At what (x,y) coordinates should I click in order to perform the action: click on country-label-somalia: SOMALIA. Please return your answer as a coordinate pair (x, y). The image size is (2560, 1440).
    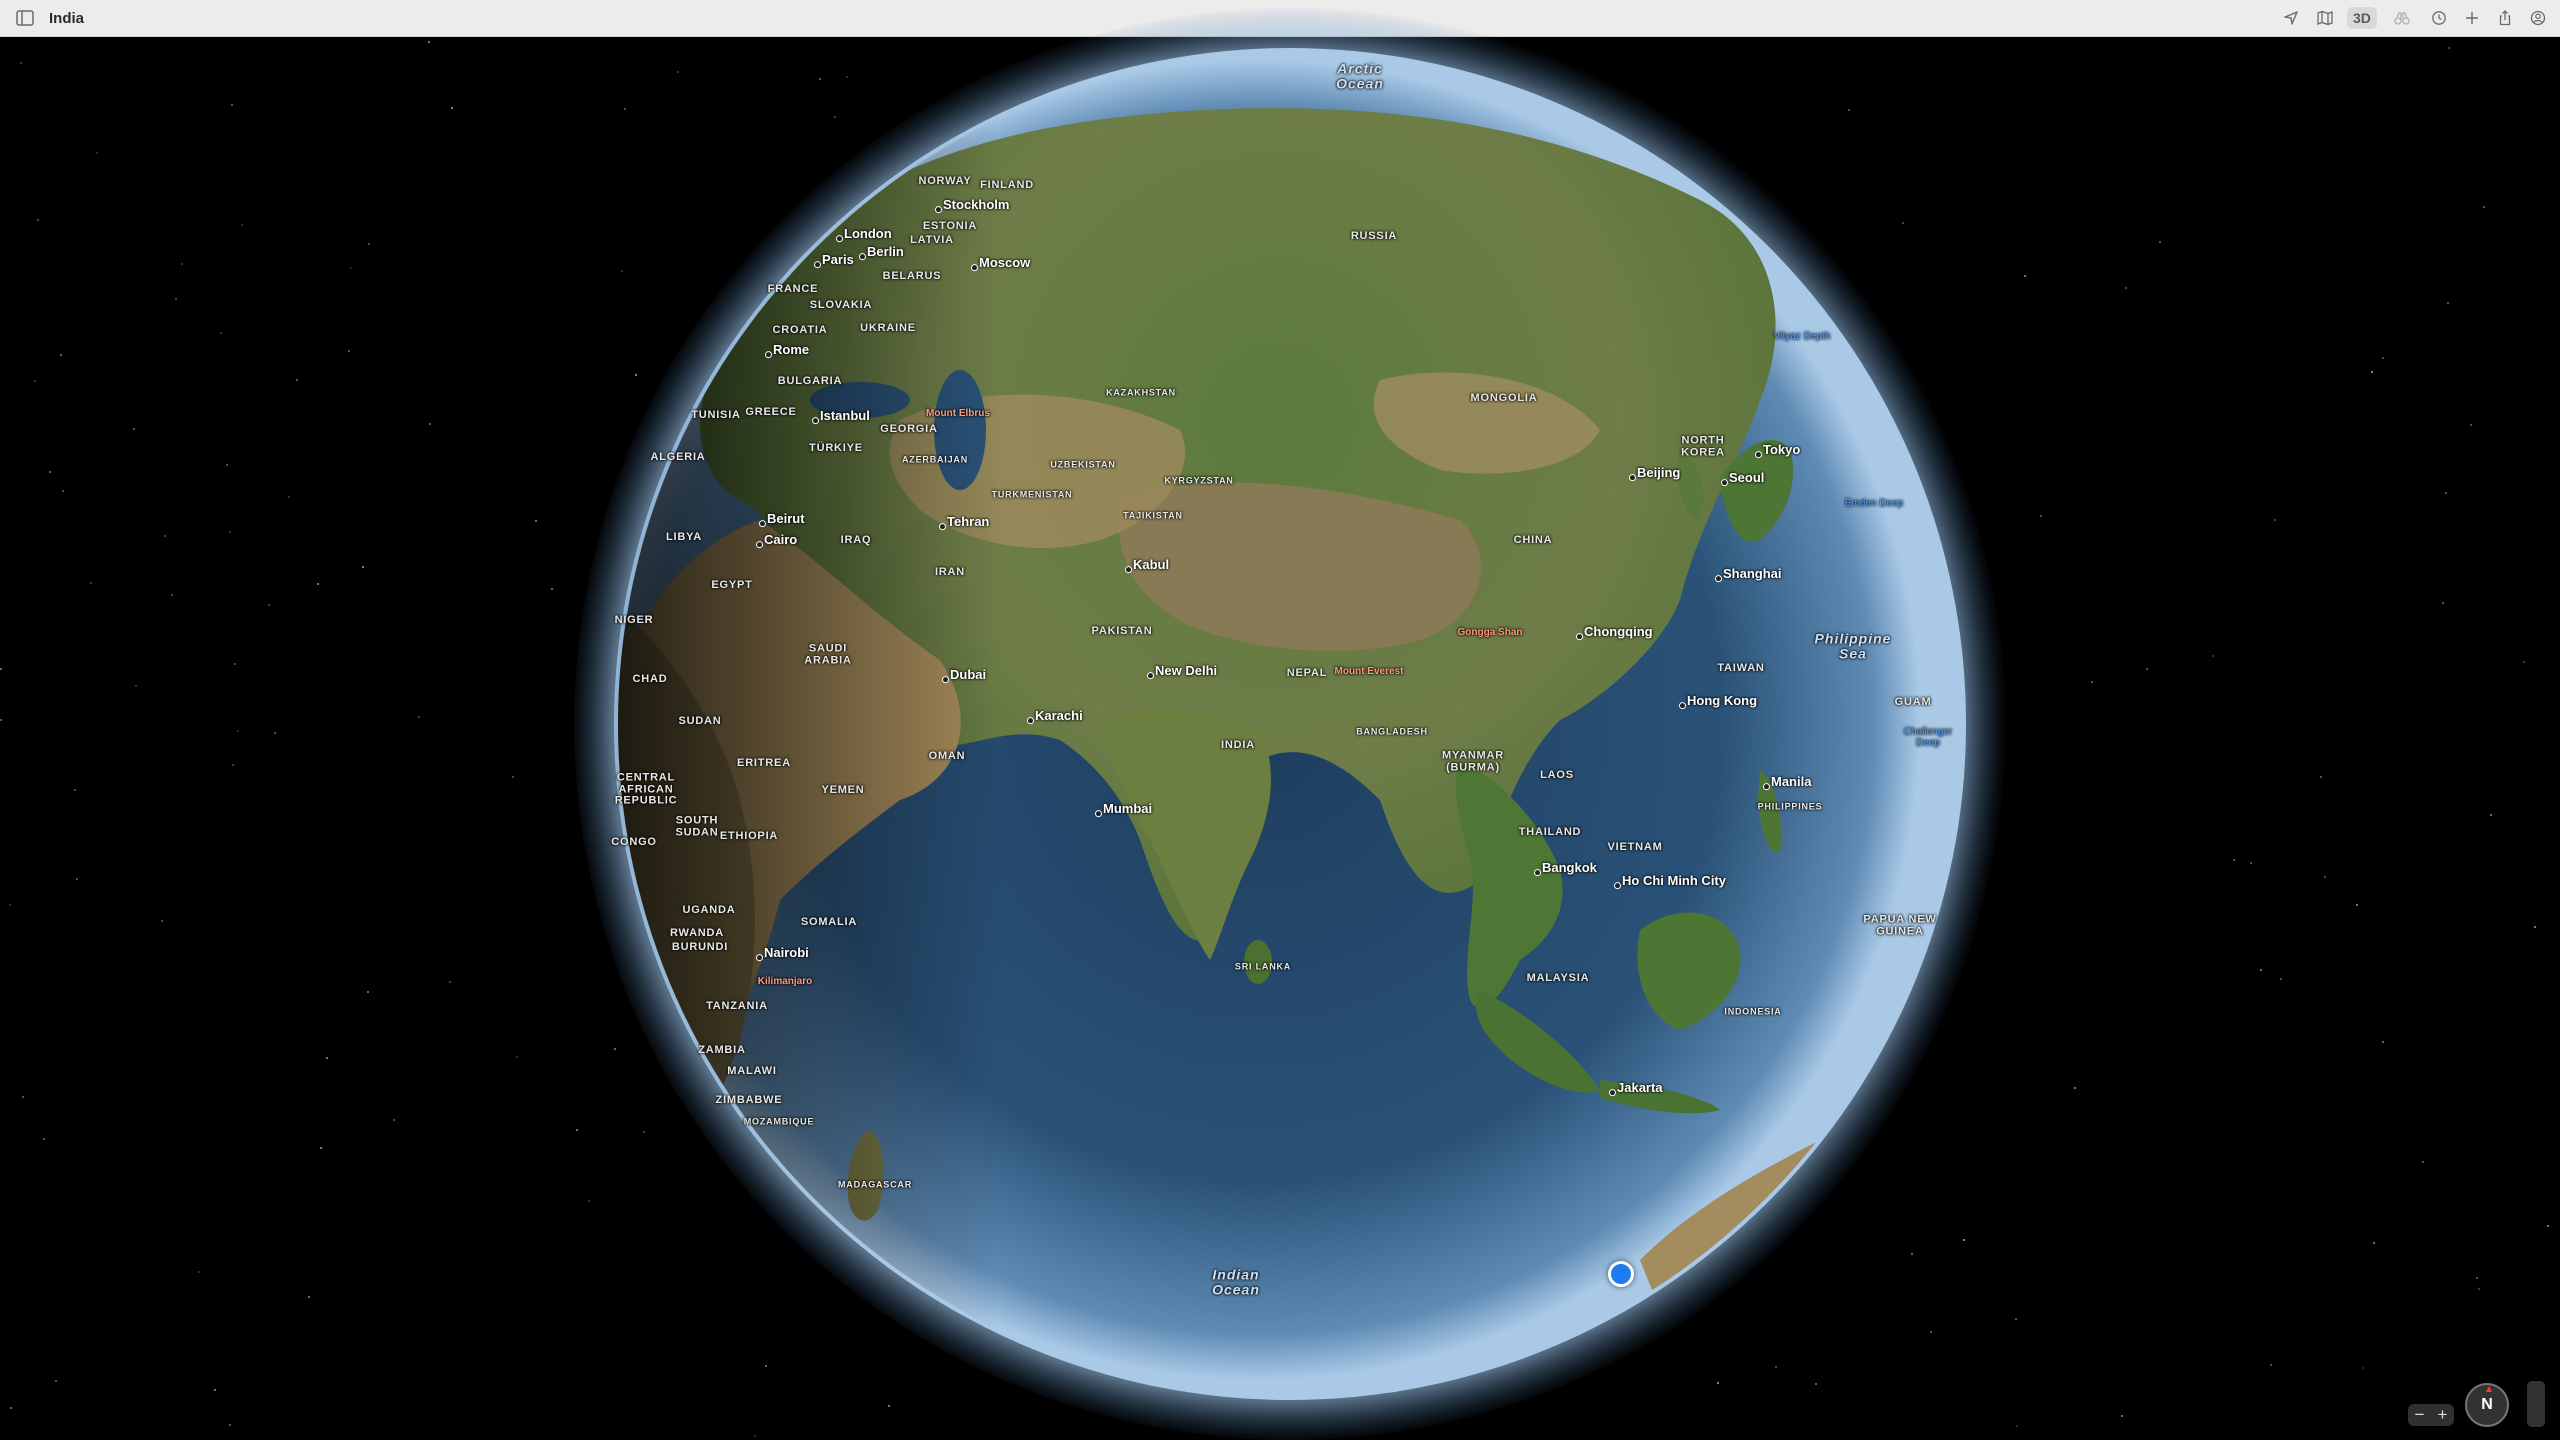
    Looking at the image, I should click on (829, 922).